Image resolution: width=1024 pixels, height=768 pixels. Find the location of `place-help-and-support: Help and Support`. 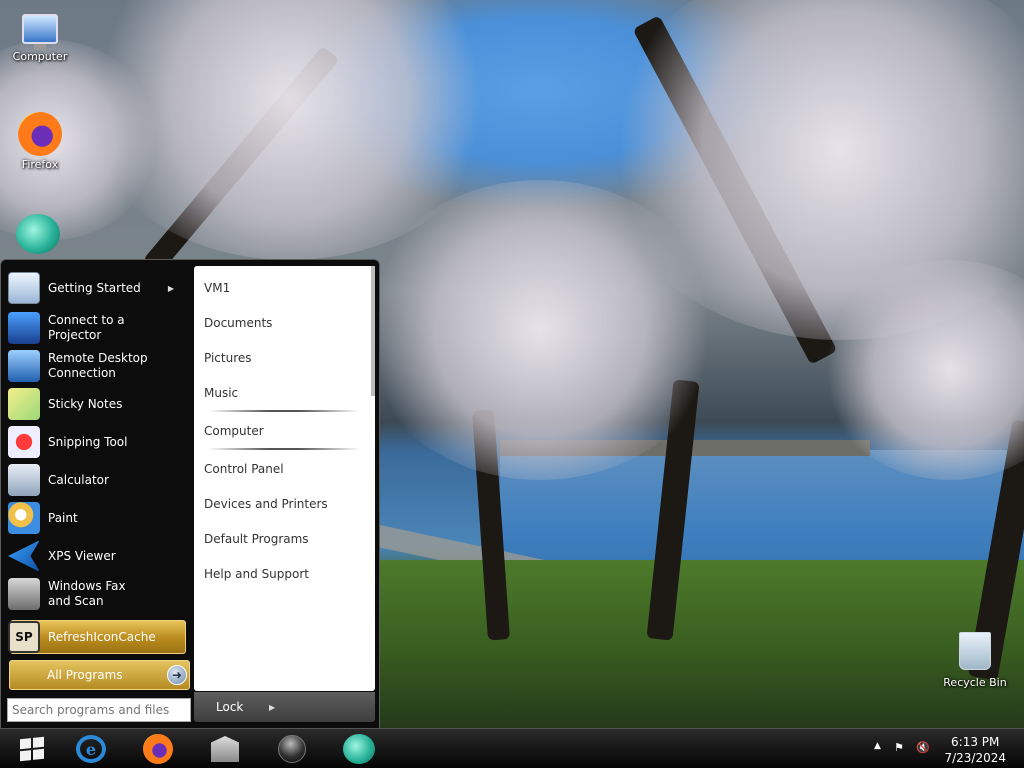

place-help-and-support: Help and Support is located at coordinates (256, 574).